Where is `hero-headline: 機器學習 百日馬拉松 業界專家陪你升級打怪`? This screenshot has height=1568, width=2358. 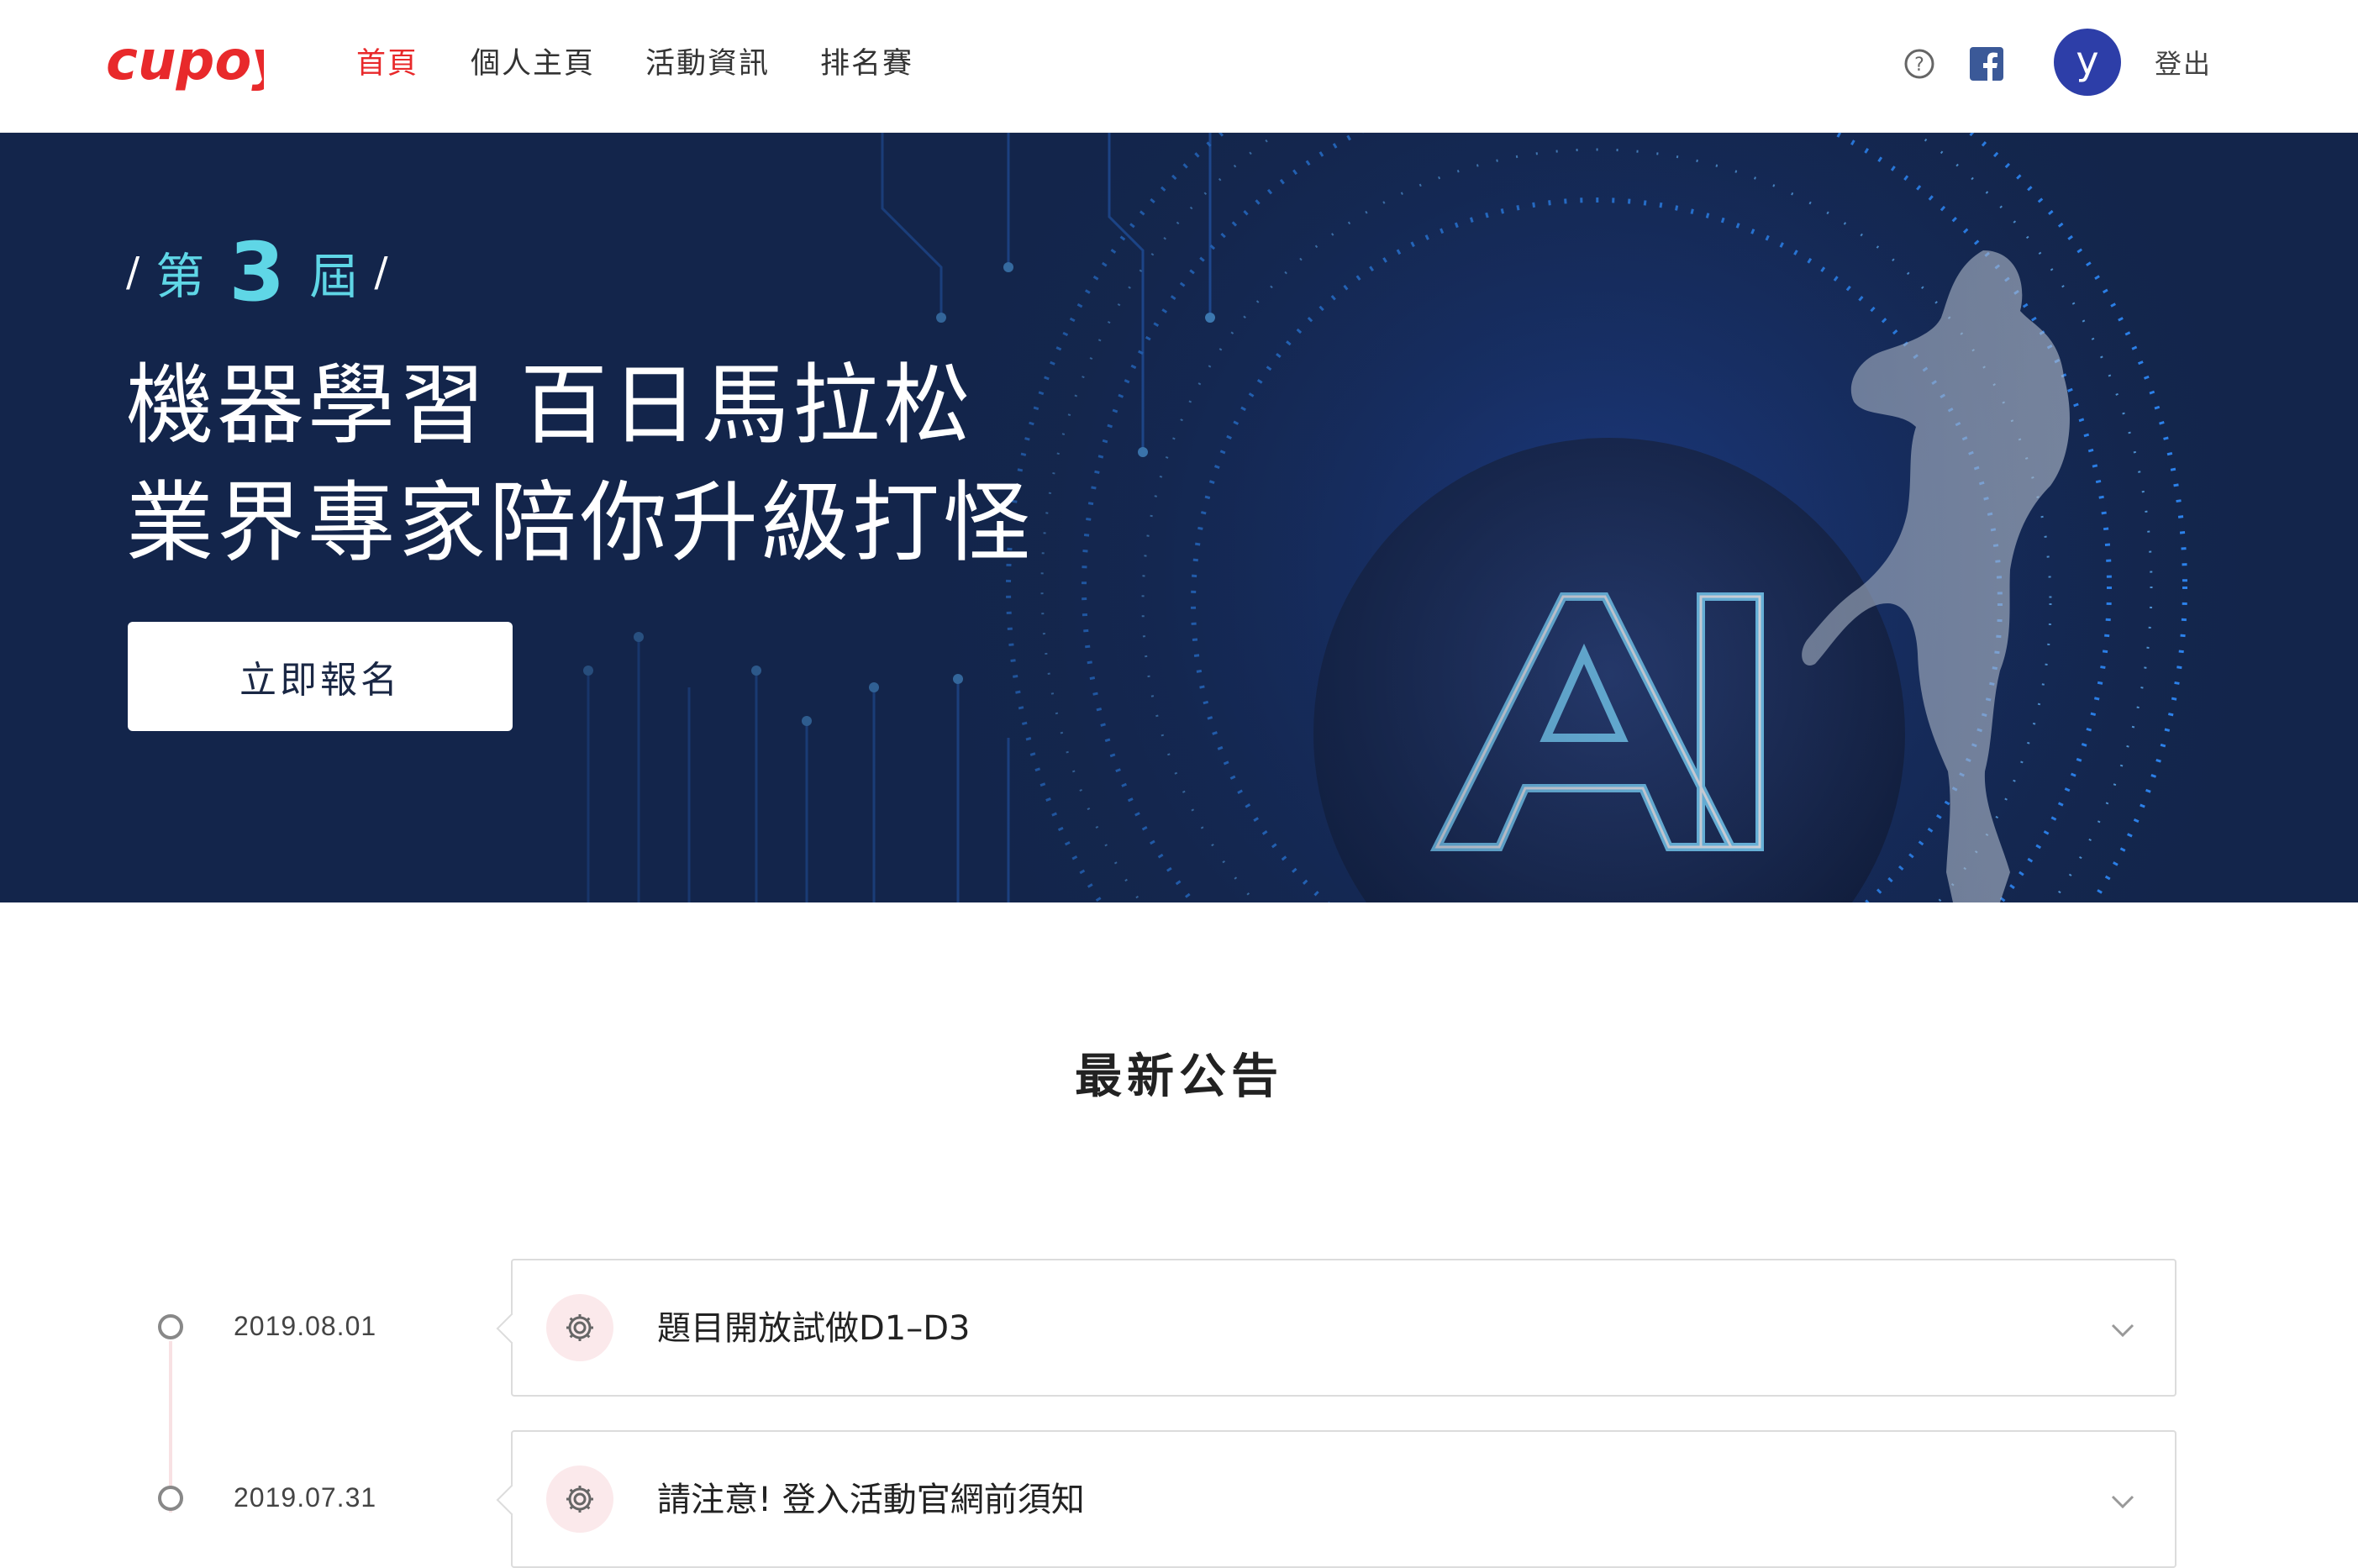
hero-headline: 機器學習 百日馬拉松 業界專家陪你升級打怪 is located at coordinates (580, 464).